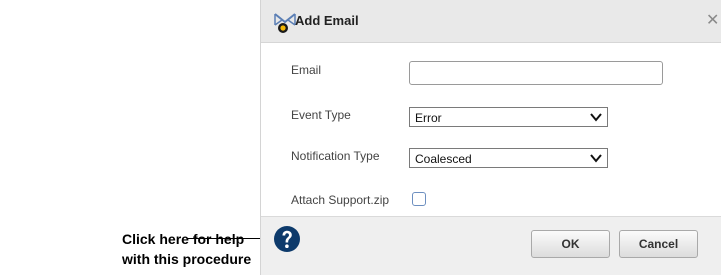 This screenshot has height=275, width=721. Describe the element at coordinates (491, 245) in the screenshot. I see `dialog-footer: OK Cancel` at that location.